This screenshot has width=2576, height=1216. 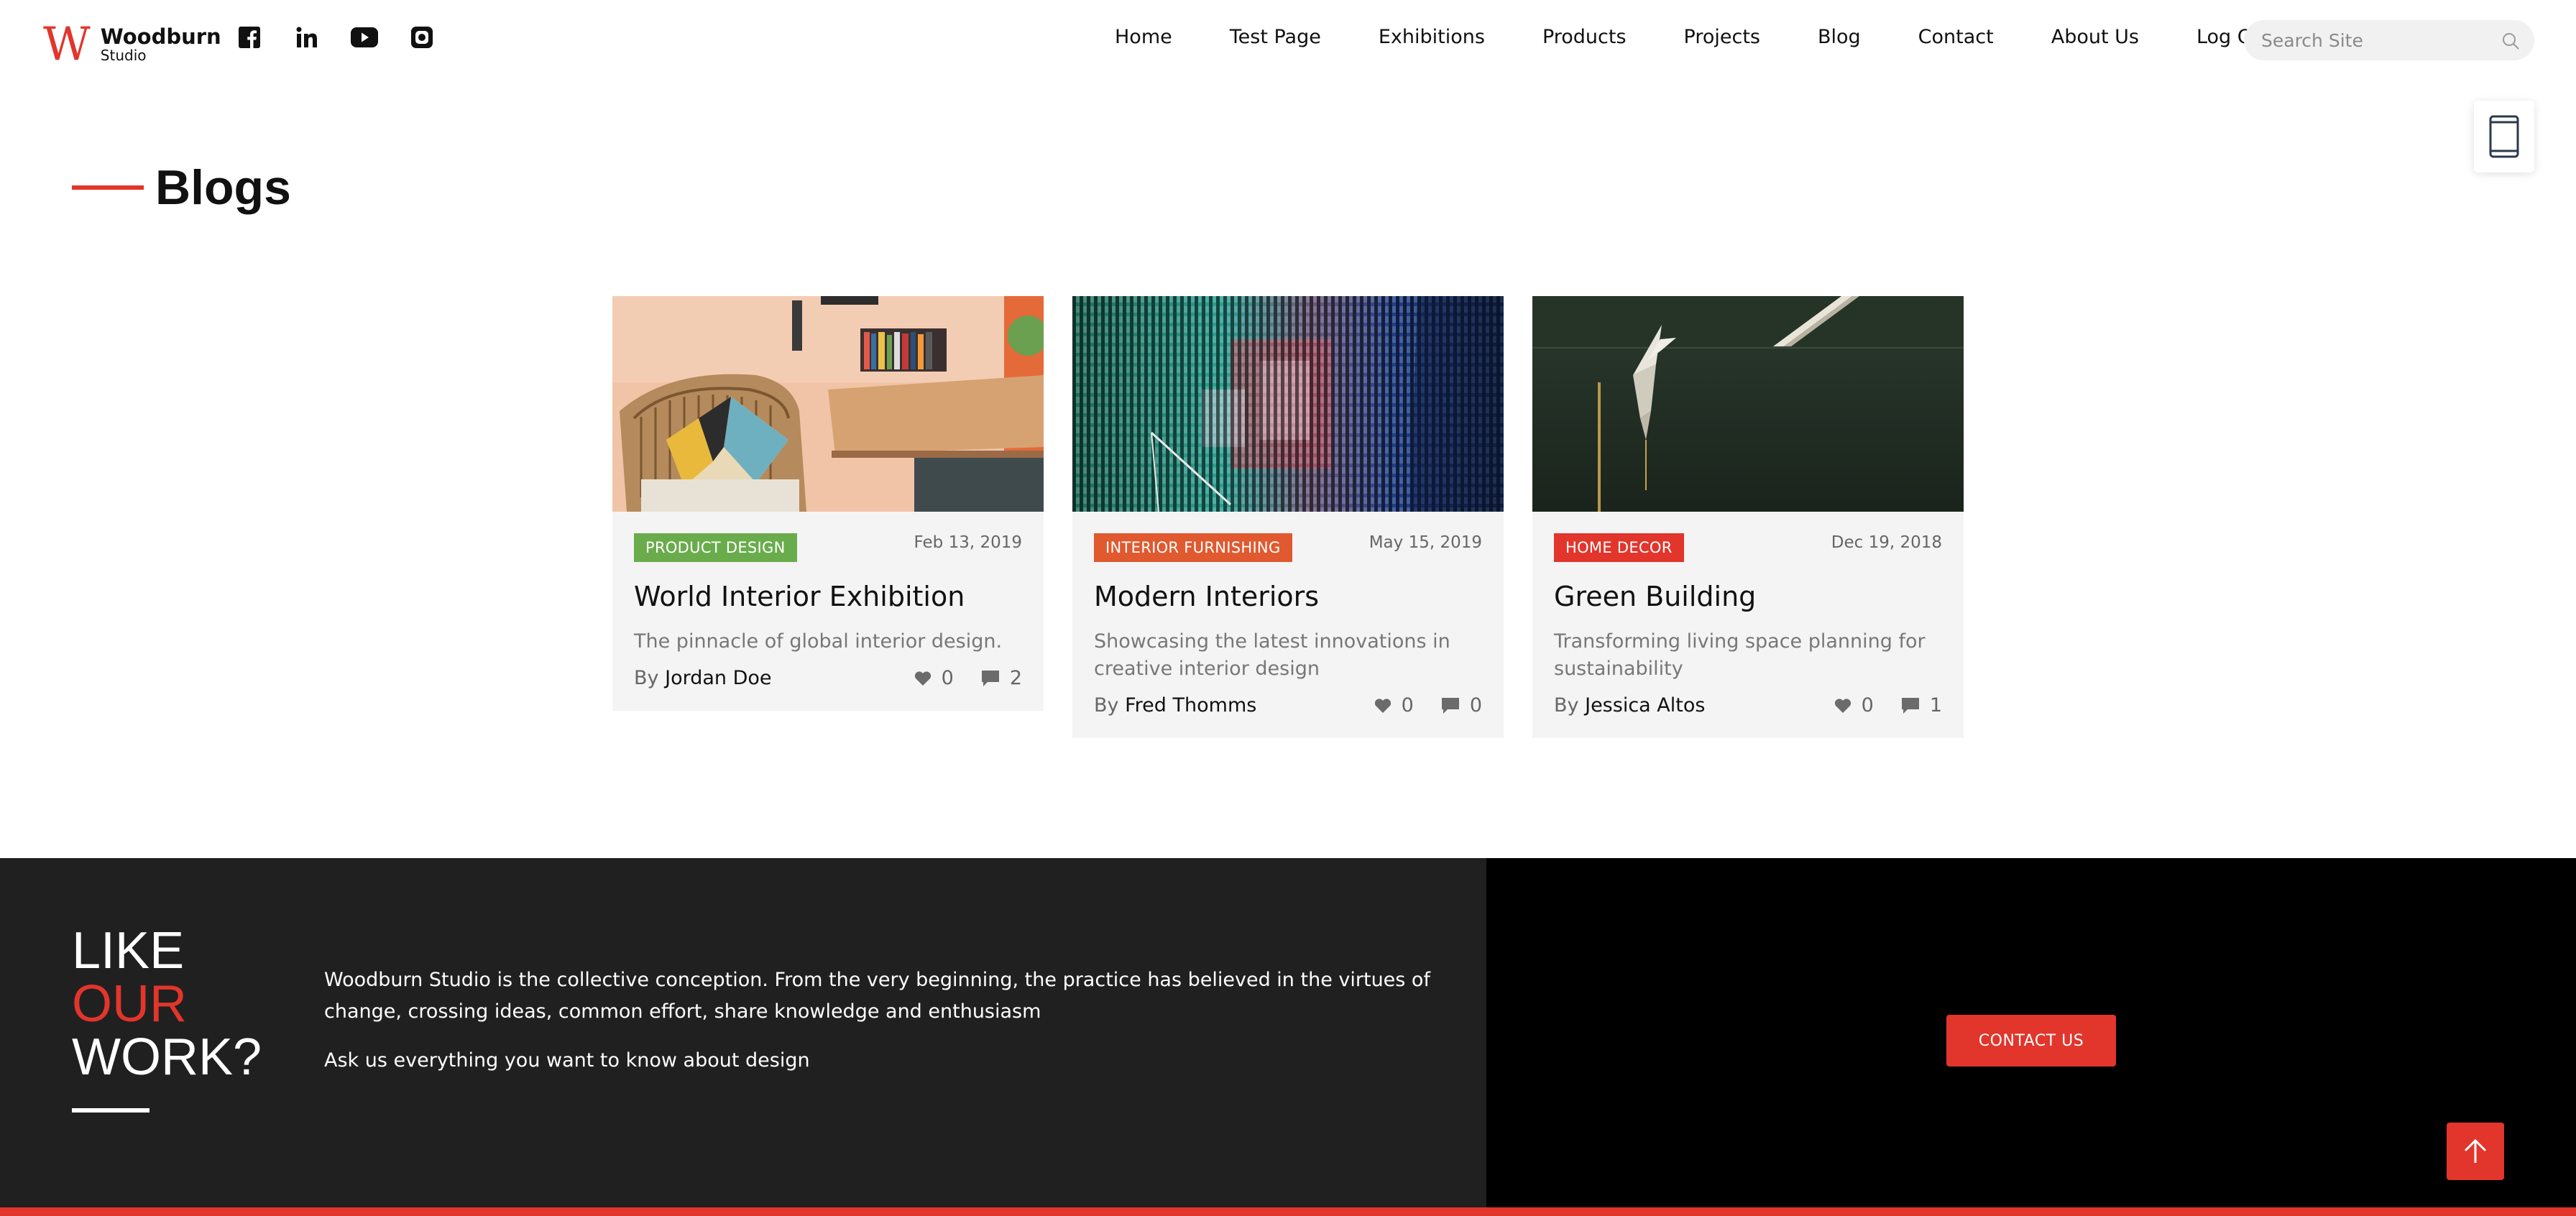 I want to click on tablet-icon, so click(x=2504, y=137).